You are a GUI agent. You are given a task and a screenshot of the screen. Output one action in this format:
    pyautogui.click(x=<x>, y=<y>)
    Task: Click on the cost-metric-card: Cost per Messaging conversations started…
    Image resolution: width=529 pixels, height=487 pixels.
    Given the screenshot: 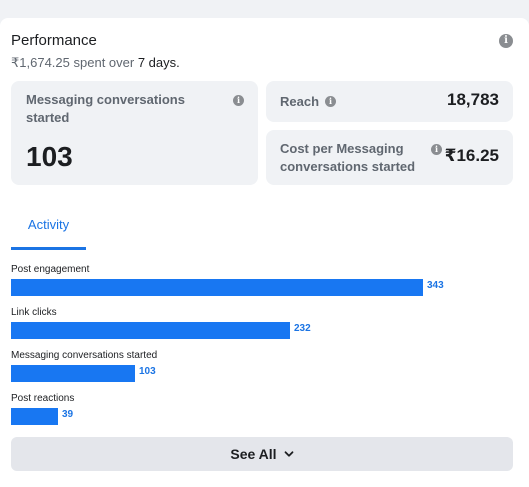 What is the action you would take?
    pyautogui.click(x=389, y=157)
    